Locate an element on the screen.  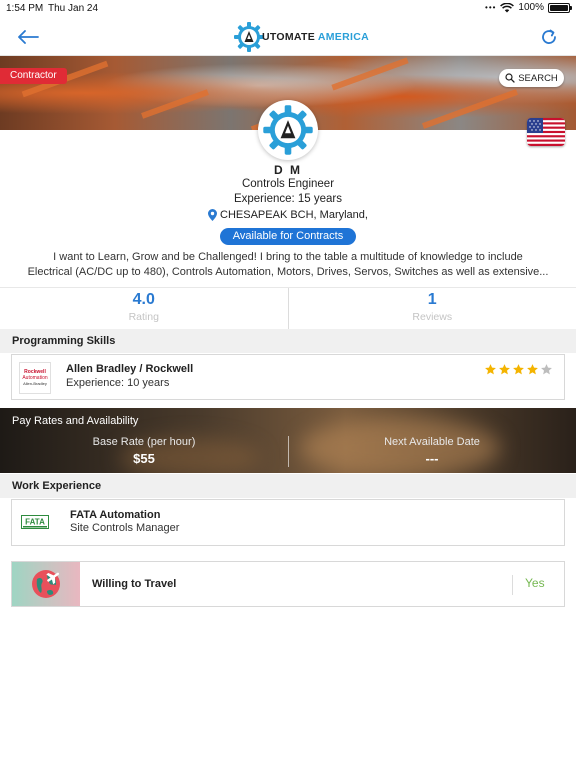
profile-location: CHESAPEAK BCH, Maryland, is located at coordinates (288, 215).